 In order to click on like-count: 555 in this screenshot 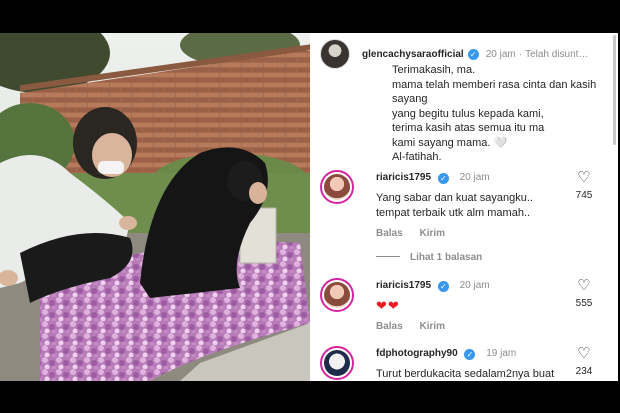, I will do `click(584, 303)`.